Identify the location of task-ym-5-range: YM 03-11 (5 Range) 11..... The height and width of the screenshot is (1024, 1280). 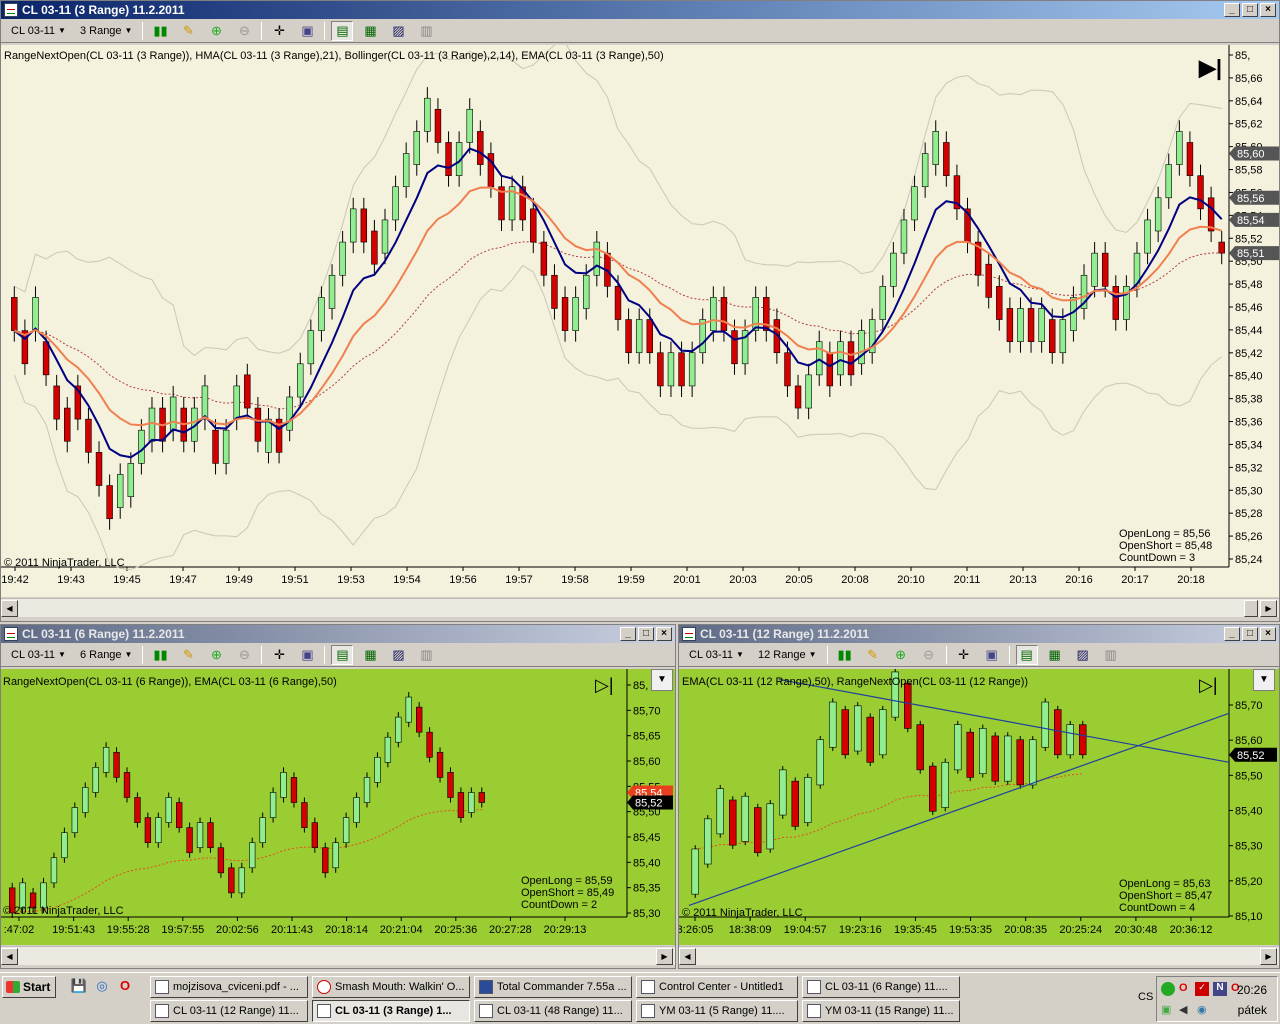
(717, 1011).